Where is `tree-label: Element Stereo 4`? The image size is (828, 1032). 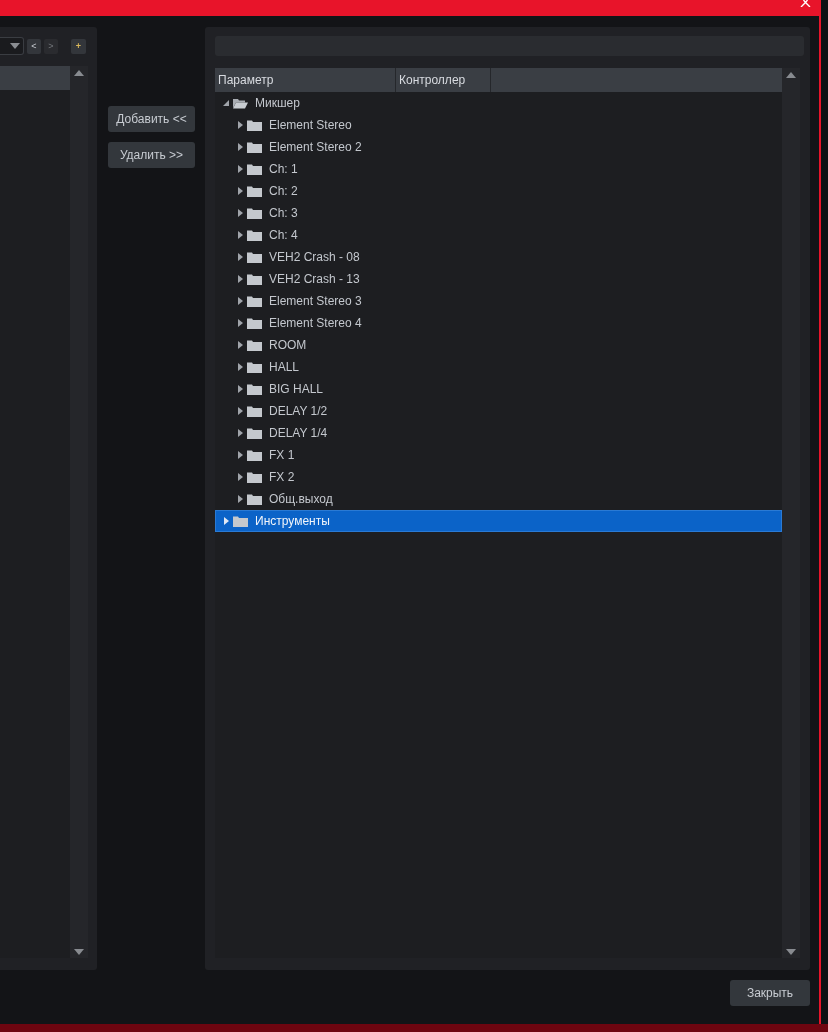 tree-label: Element Stereo 4 is located at coordinates (315, 323).